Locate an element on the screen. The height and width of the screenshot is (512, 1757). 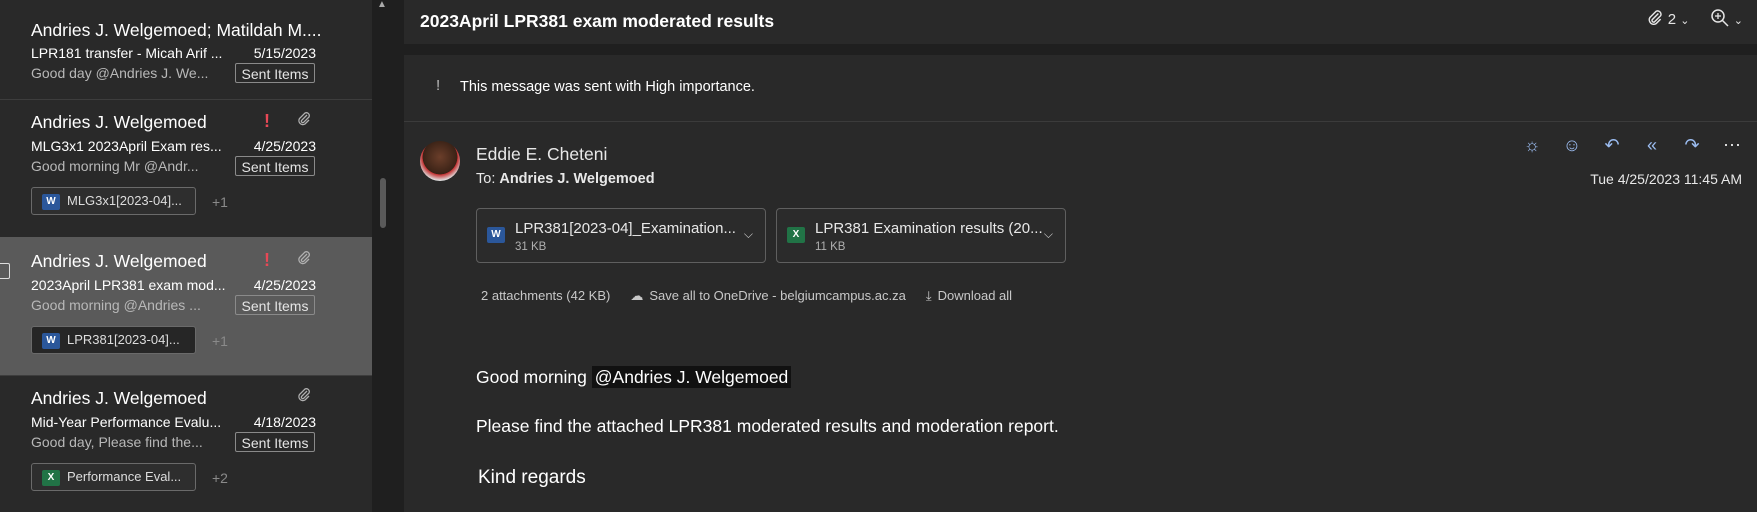
greeting-text: Good morning is located at coordinates (531, 377).